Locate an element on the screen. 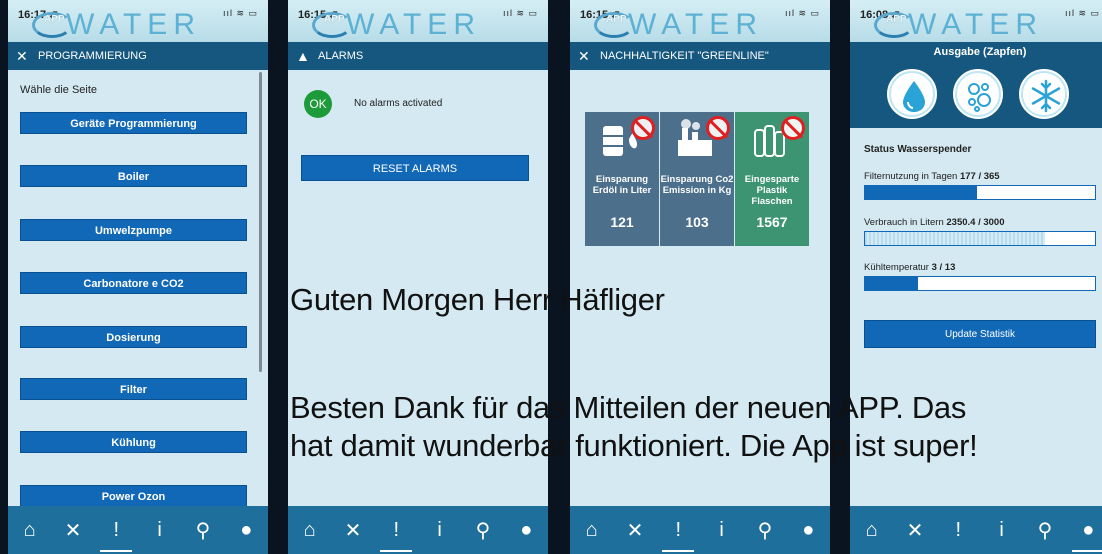 The width and height of the screenshot is (1102, 554). stat-temperatur-label: Kühltemperatur 3 / 13 is located at coordinates (909, 267).